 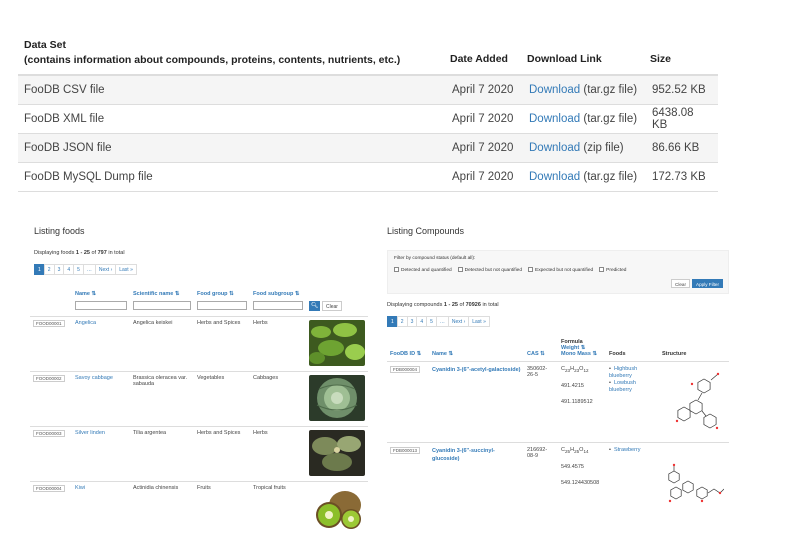 What do you see at coordinates (582, 354) in the screenshot?
I see `mono-sort-header: Mono Mass ⇅` at bounding box center [582, 354].